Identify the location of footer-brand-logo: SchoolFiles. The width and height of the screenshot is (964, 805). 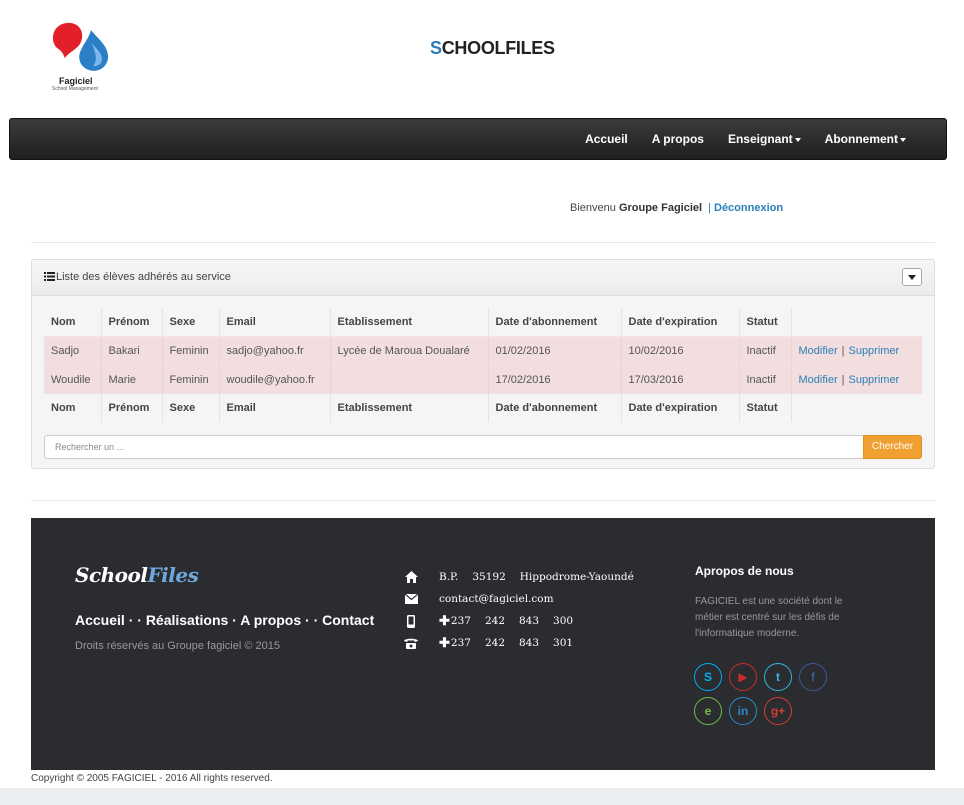
(137, 575).